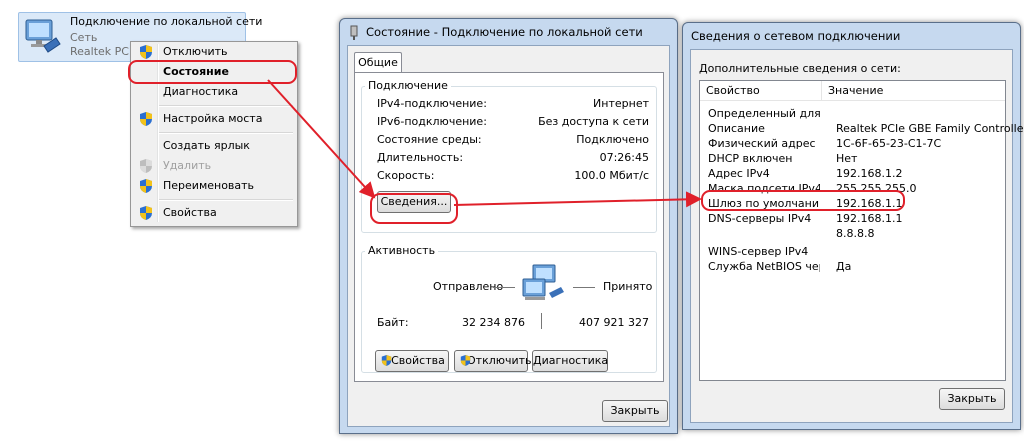 The height and width of the screenshot is (441, 1024). Describe the element at coordinates (612, 139) in the screenshot. I see `media-state-value: Подключено` at that location.